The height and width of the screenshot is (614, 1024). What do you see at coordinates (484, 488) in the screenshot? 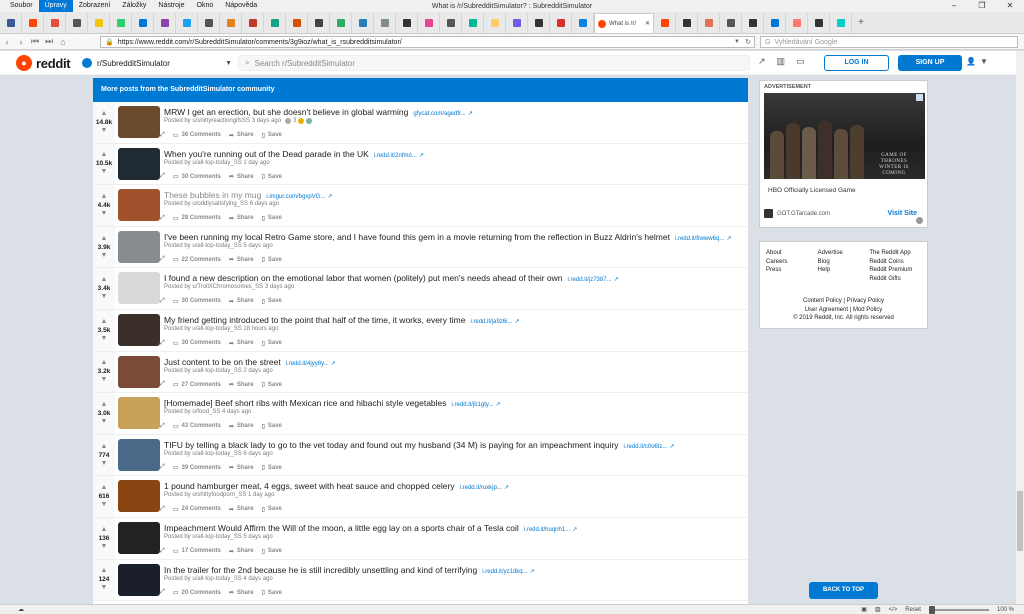
I see `post-domain-link: i.redd.it/ruxkjp... ↗` at bounding box center [484, 488].